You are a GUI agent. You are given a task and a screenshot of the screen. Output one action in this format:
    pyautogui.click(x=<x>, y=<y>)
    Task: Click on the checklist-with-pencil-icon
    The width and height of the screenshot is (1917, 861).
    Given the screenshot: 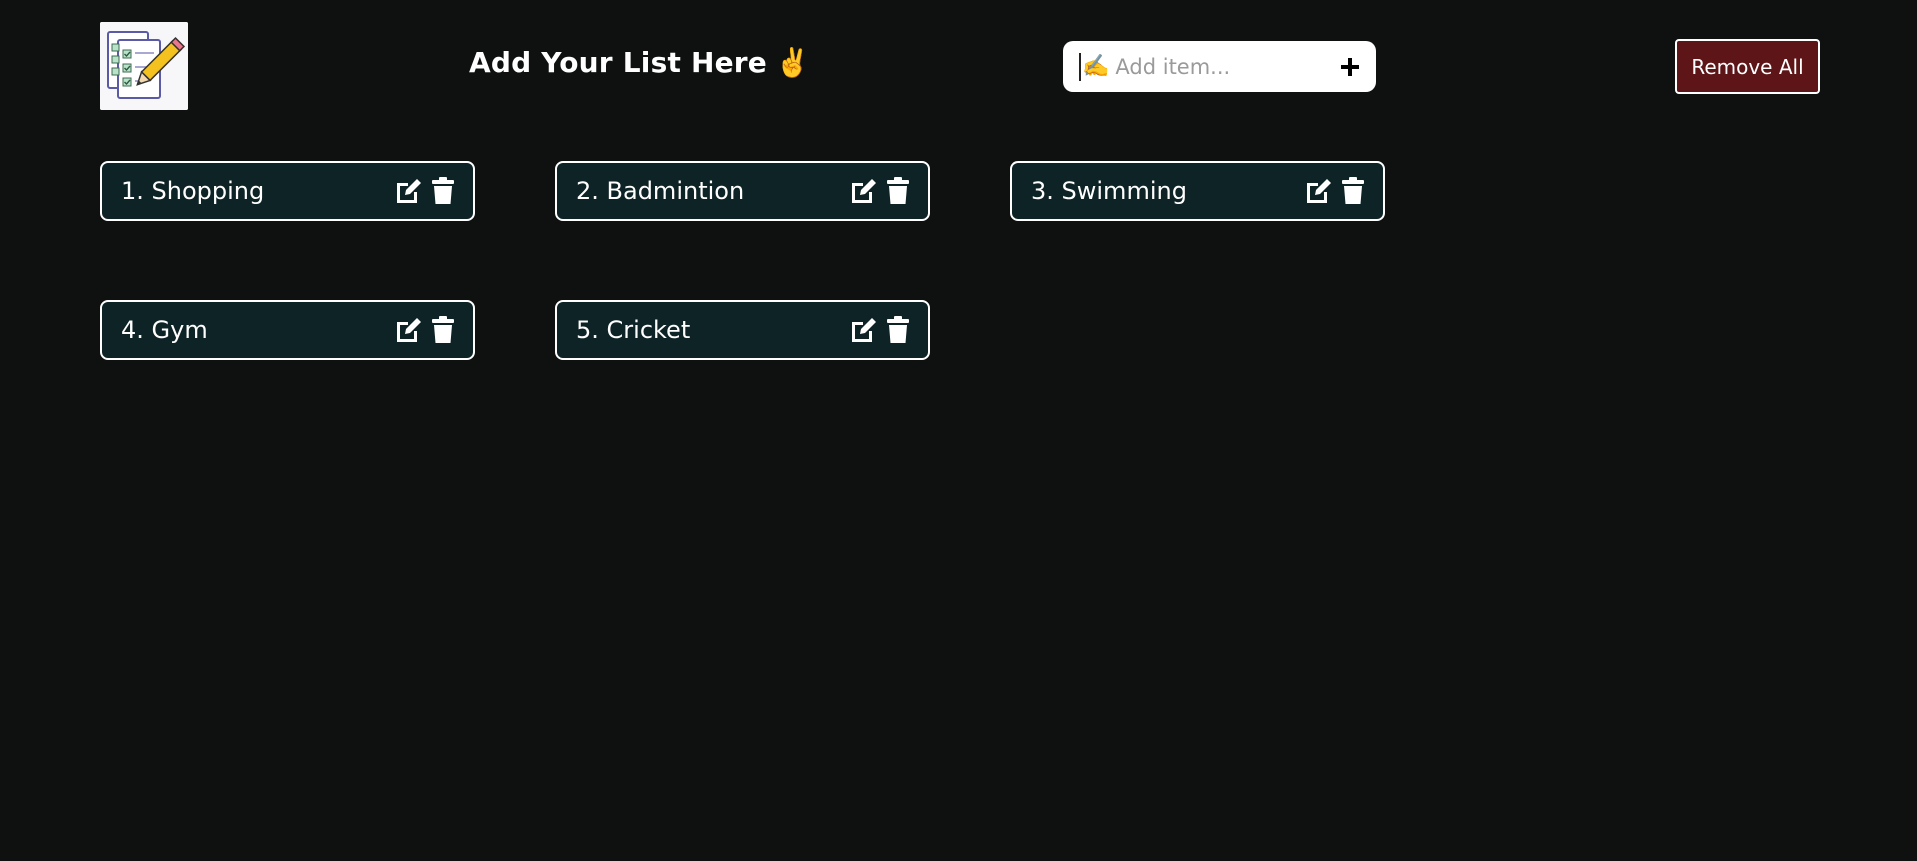 What is the action you would take?
    pyautogui.click(x=144, y=66)
    